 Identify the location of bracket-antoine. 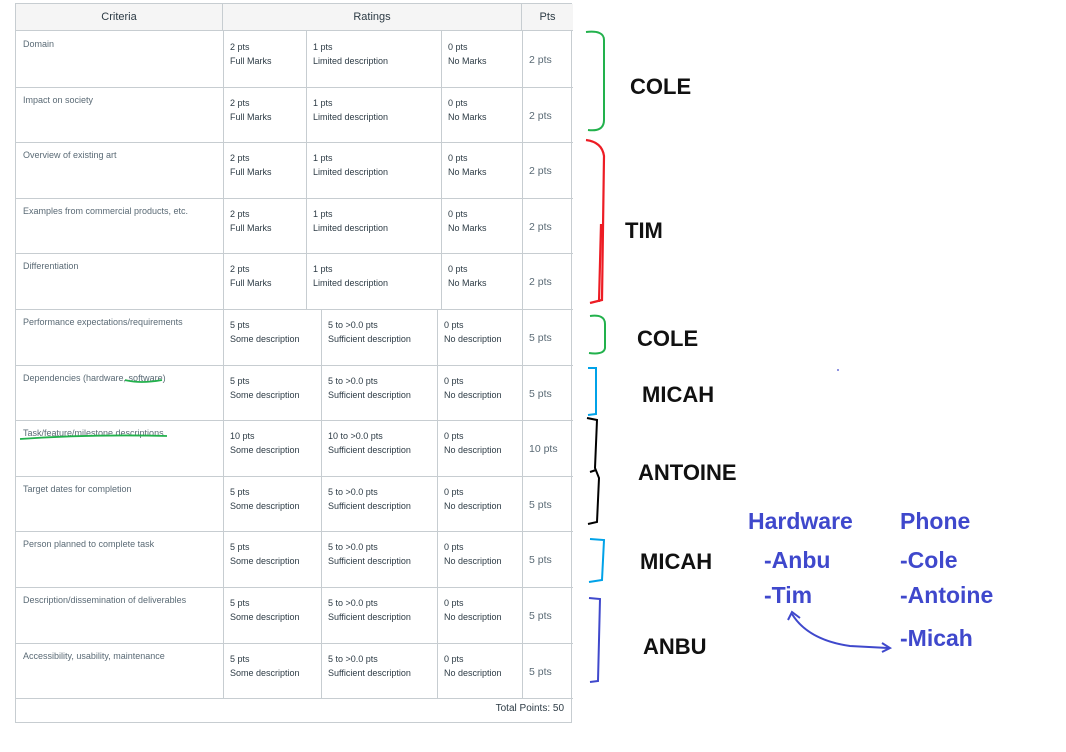
(593, 471).